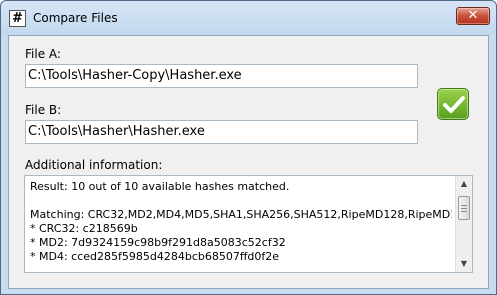 The image size is (497, 295). I want to click on file-a-field: C:\Tools\Hasher-Copy\Hasher.exe, so click(221, 76).